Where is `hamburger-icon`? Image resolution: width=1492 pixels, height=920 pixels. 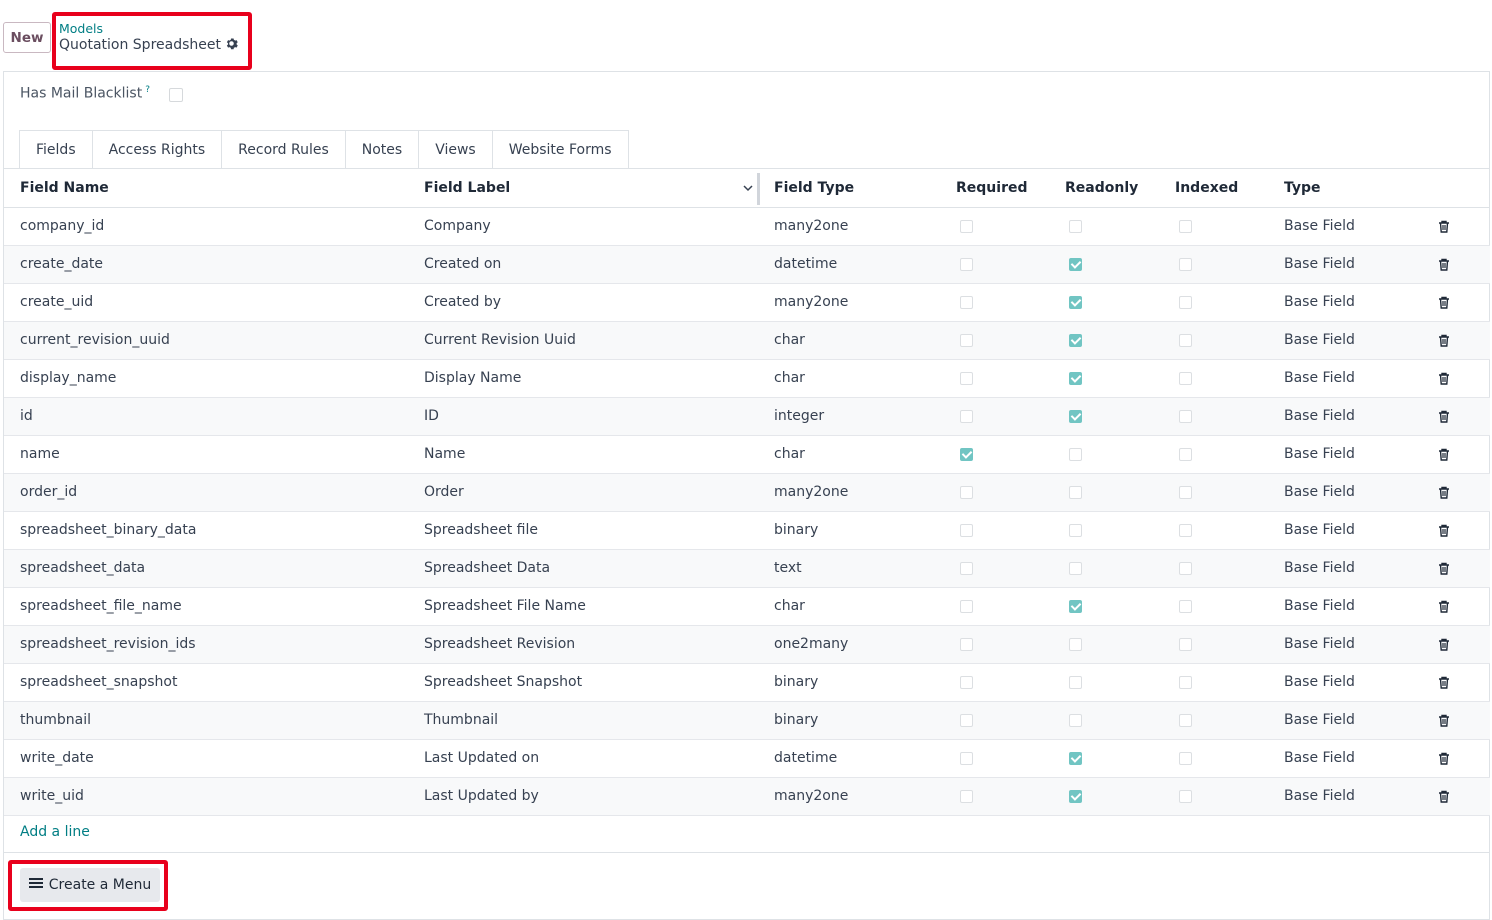
hamburger-icon is located at coordinates (35, 885).